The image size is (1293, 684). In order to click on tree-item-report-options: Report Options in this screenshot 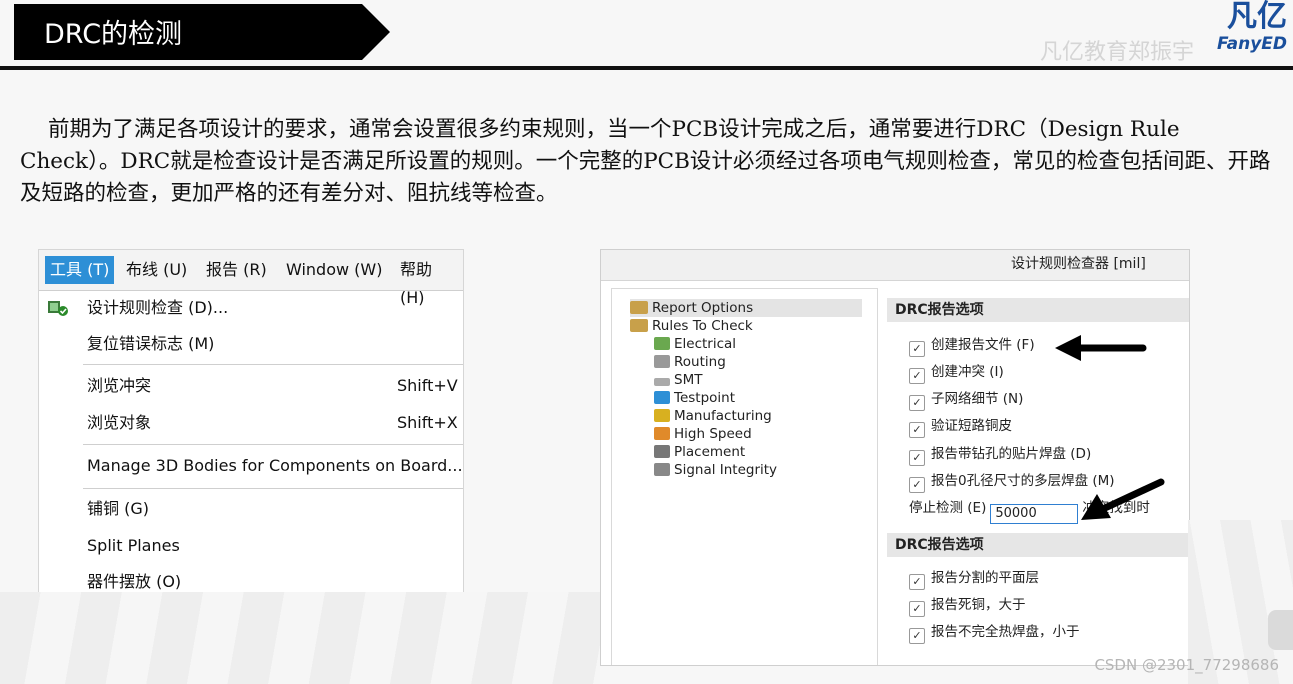, I will do `click(746, 308)`.